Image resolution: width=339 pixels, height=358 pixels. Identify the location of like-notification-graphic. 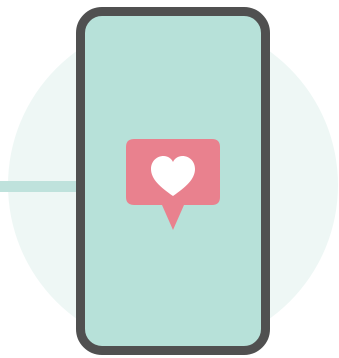
(173, 184).